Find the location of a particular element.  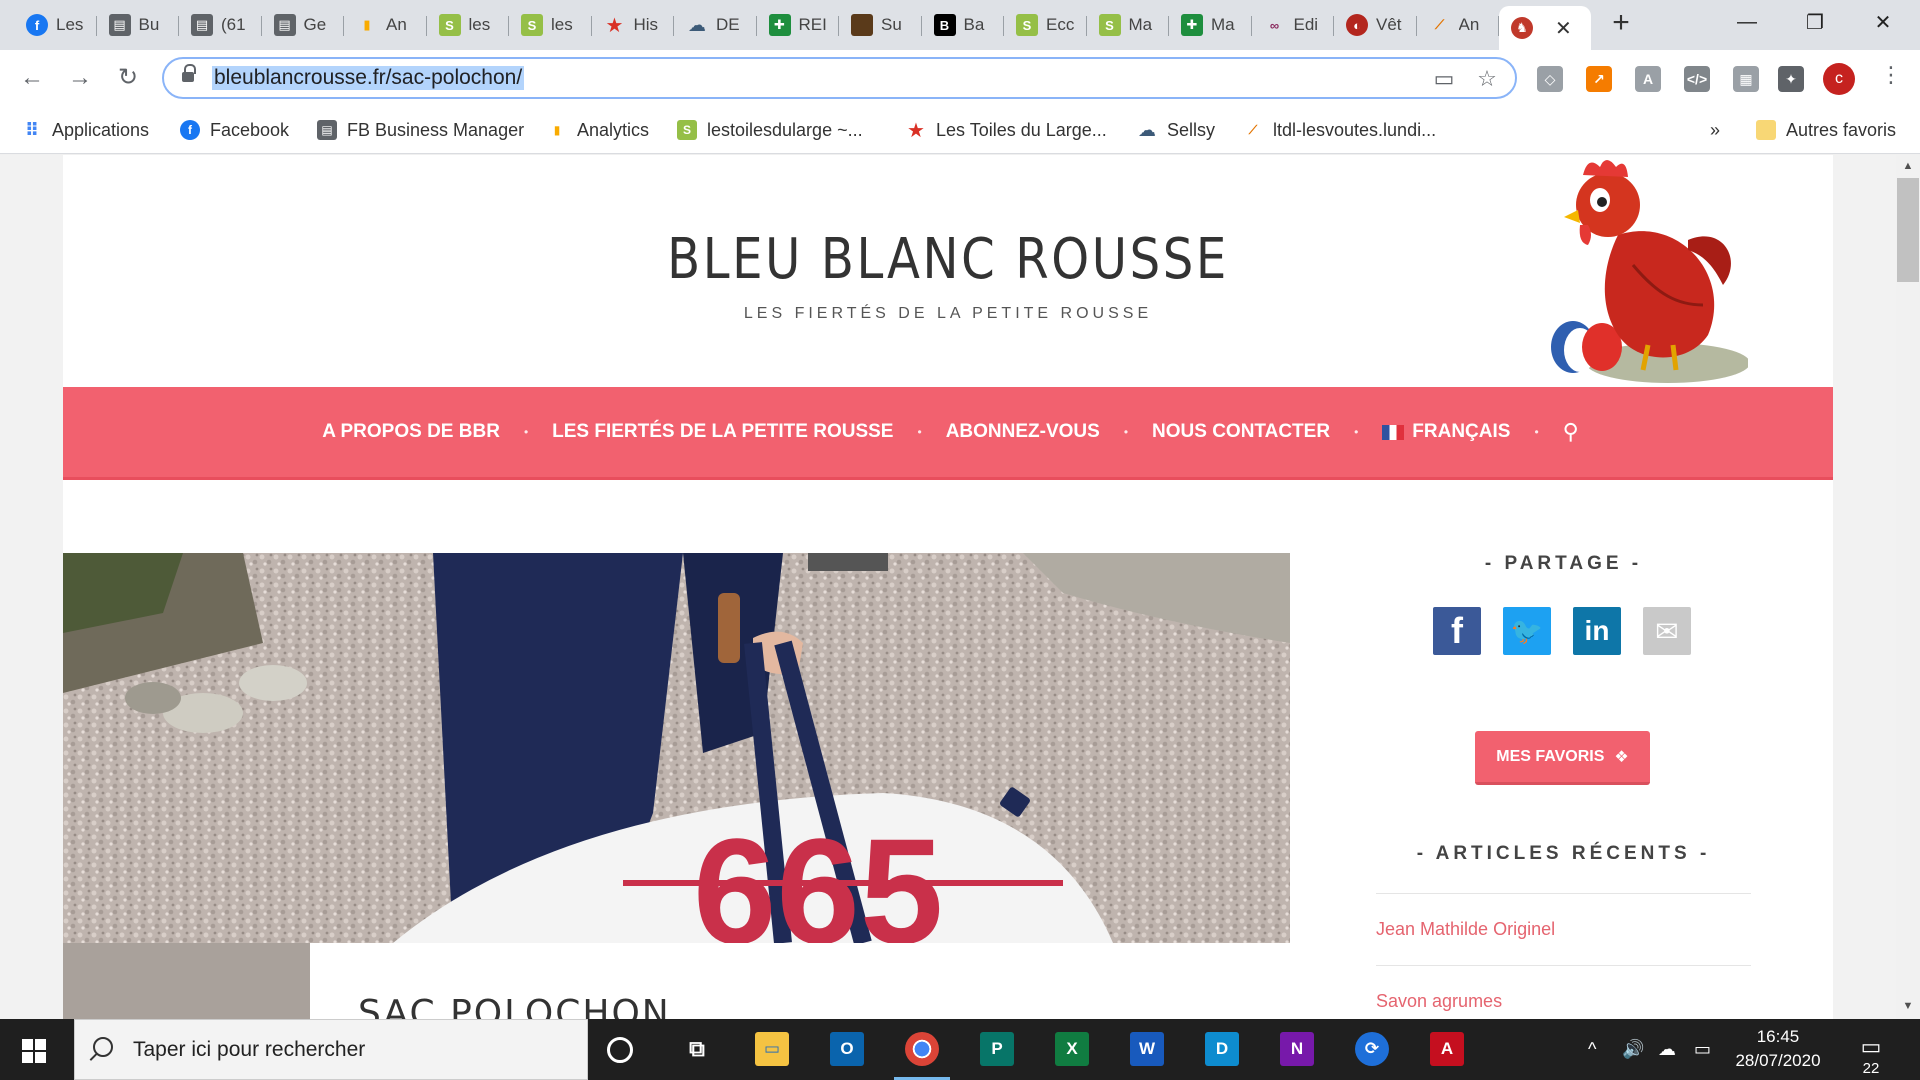

article-header-card: SAC POLOCHON is located at coordinates (800, 981).